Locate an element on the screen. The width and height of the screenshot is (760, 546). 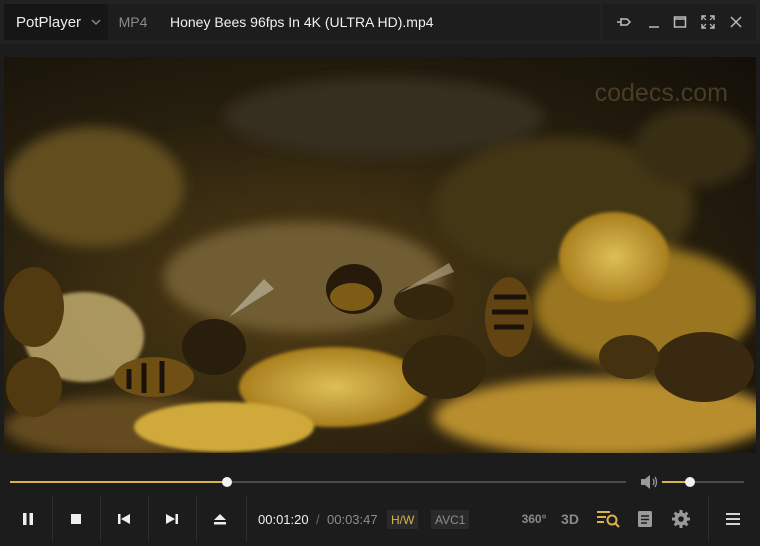
seek-bar-fill is located at coordinates (118, 482).